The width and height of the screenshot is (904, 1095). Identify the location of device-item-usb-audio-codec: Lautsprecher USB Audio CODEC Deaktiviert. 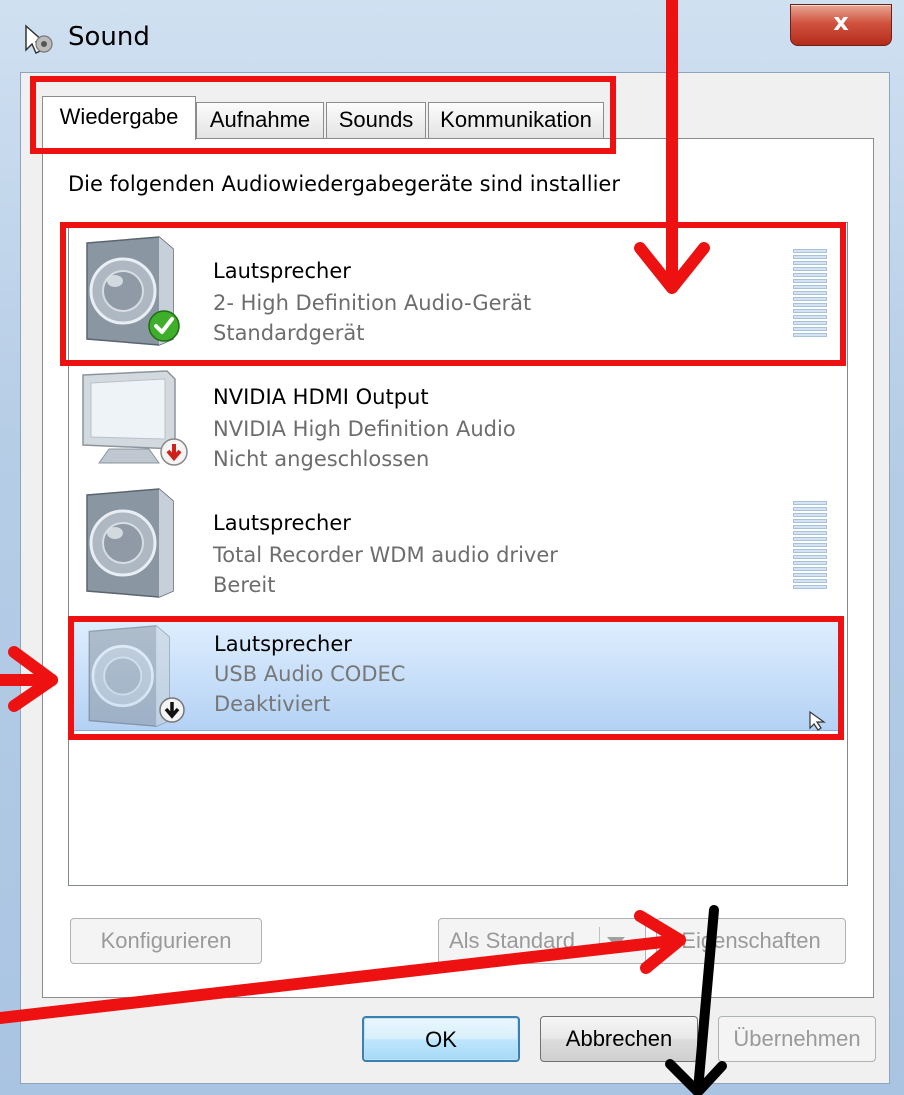
(458, 675).